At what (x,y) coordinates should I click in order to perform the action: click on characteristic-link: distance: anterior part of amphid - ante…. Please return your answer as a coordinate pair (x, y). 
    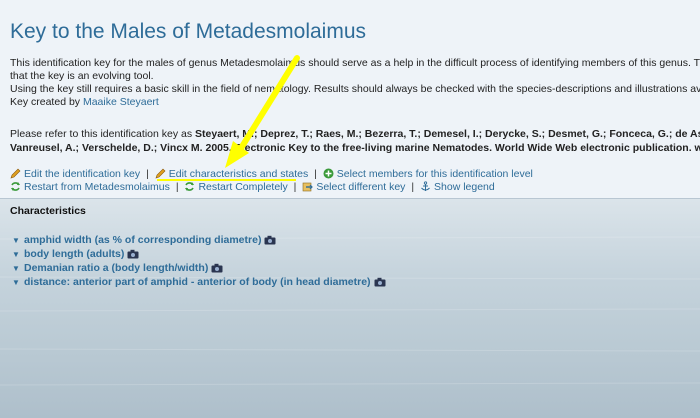
    Looking at the image, I should click on (197, 282).